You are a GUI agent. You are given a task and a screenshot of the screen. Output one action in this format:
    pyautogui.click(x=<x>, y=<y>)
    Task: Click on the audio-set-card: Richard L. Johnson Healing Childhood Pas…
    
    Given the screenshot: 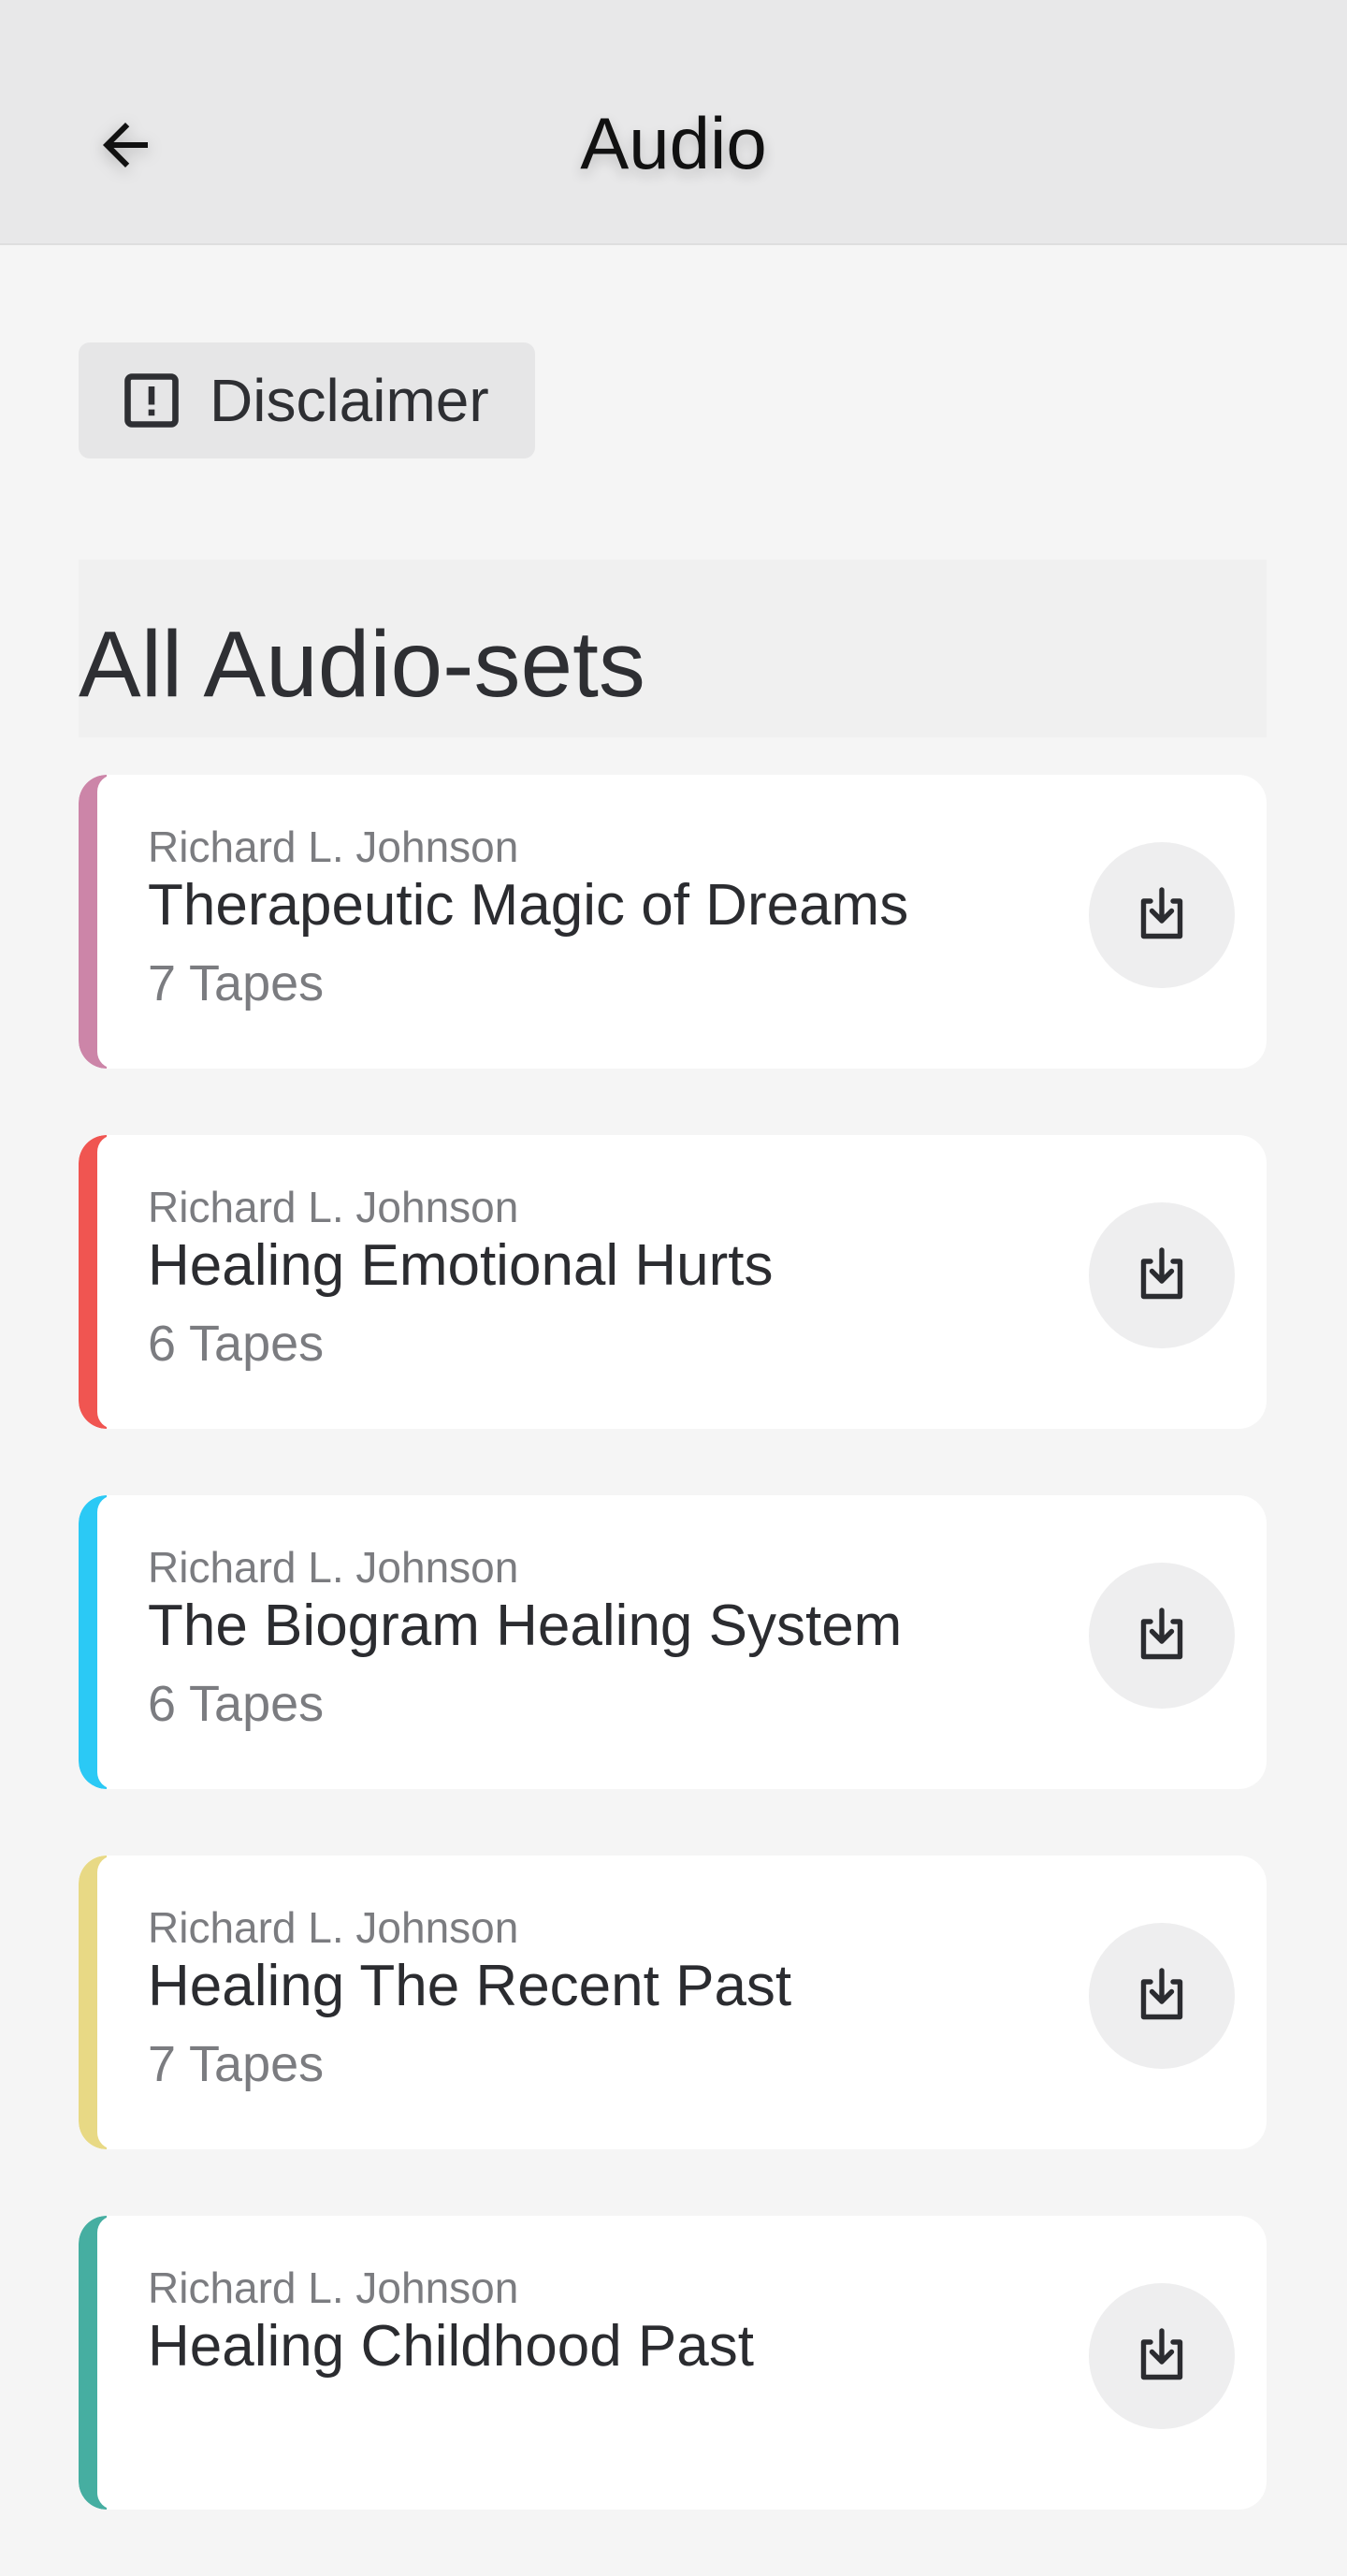 What is the action you would take?
    pyautogui.click(x=673, y=2363)
    